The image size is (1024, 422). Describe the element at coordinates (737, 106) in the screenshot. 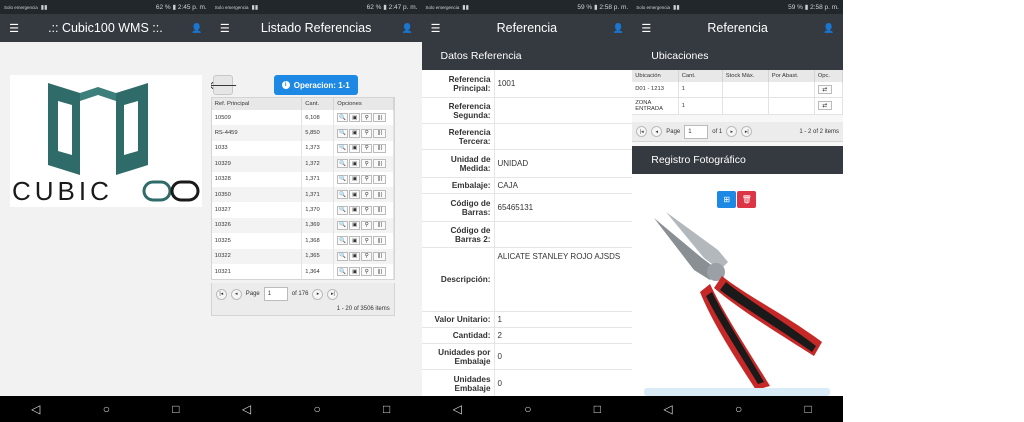

I see `table-row: ZONA ENTRADA 1 ⇄` at that location.